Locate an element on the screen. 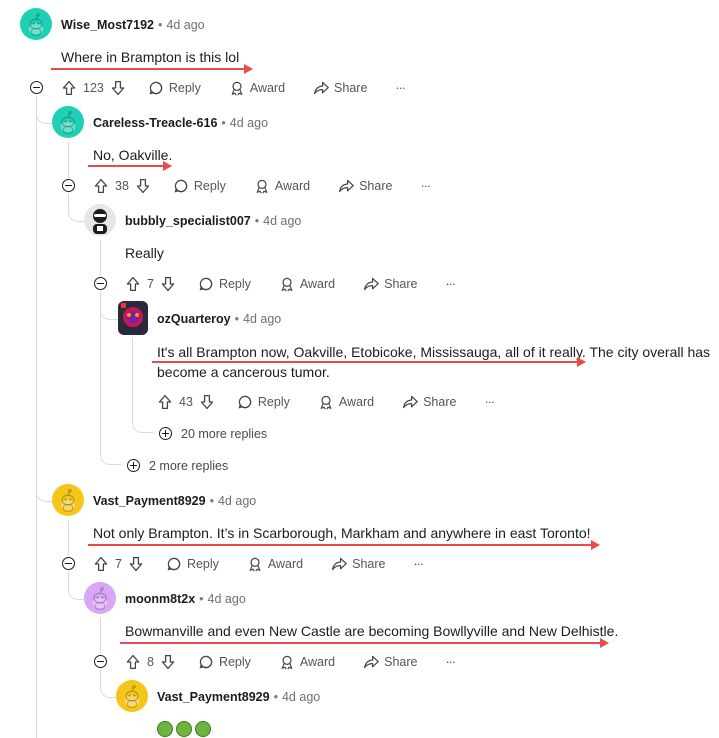  username: Wise_Most7192 is located at coordinates (107, 25).